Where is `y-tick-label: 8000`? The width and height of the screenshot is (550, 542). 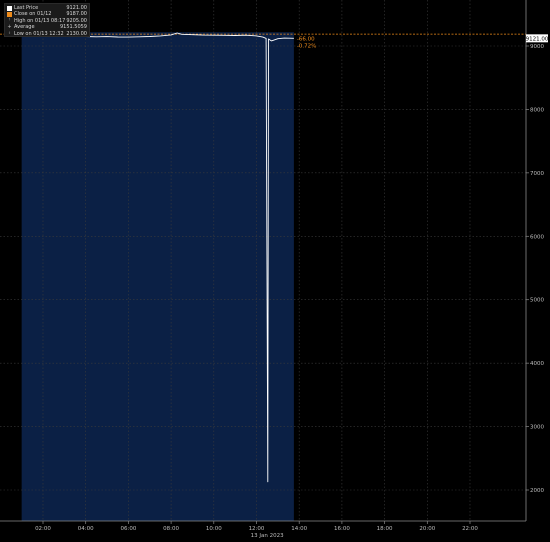
y-tick-label: 8000 is located at coordinates (537, 110).